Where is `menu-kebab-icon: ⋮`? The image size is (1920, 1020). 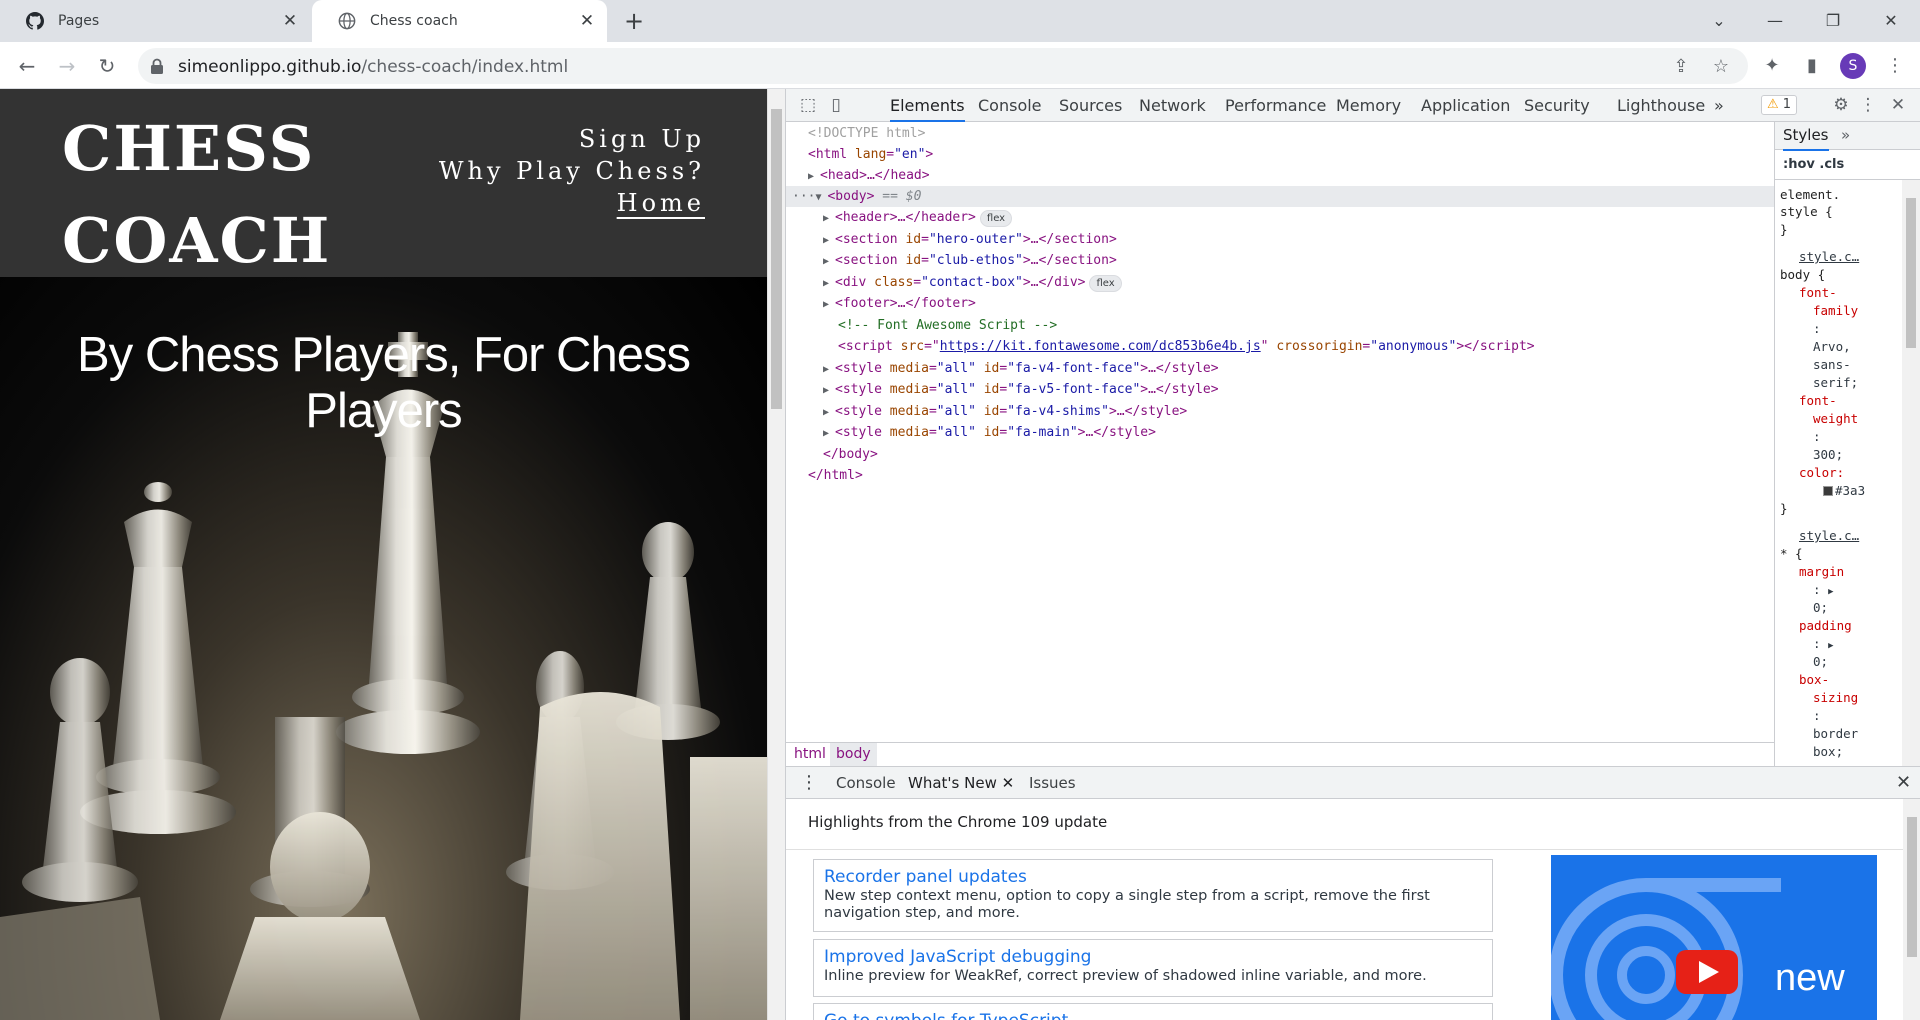 menu-kebab-icon: ⋮ is located at coordinates (1895, 66).